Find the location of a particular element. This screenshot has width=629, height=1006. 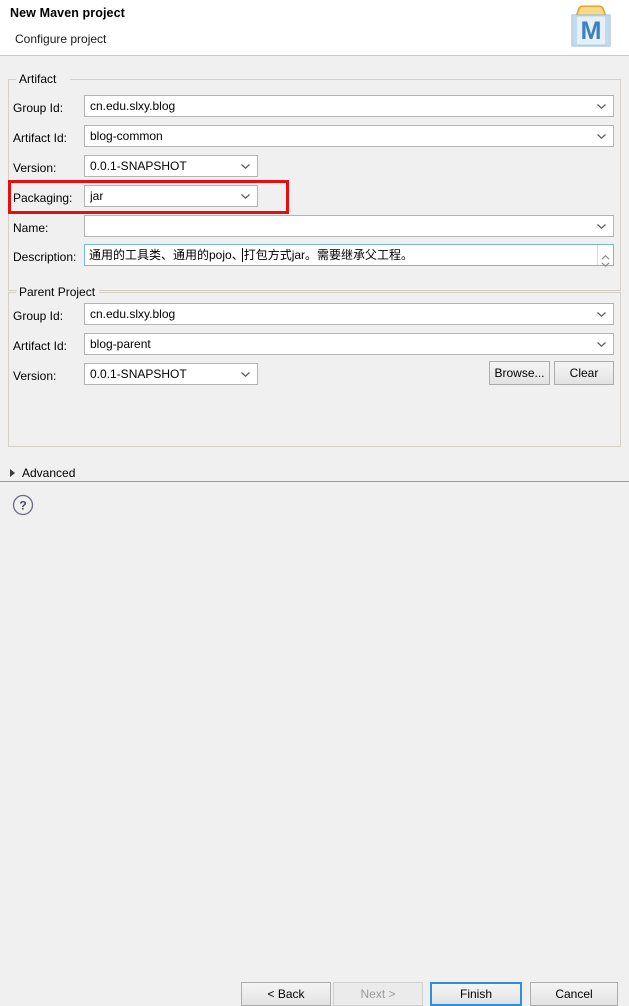

artifact-packaging-value: jar is located at coordinates (97, 196).